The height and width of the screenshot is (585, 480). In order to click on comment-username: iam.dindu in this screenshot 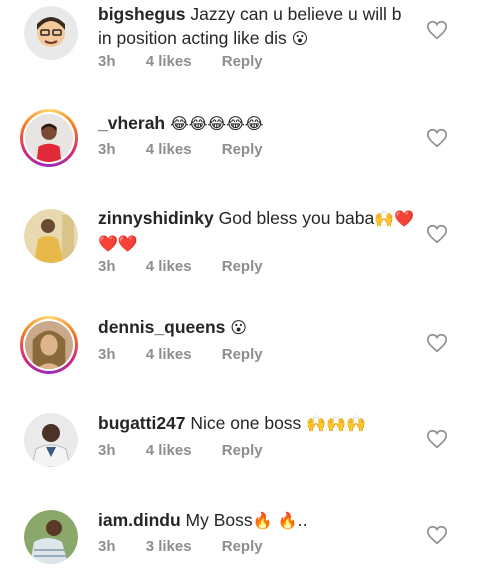, I will do `click(139, 520)`.